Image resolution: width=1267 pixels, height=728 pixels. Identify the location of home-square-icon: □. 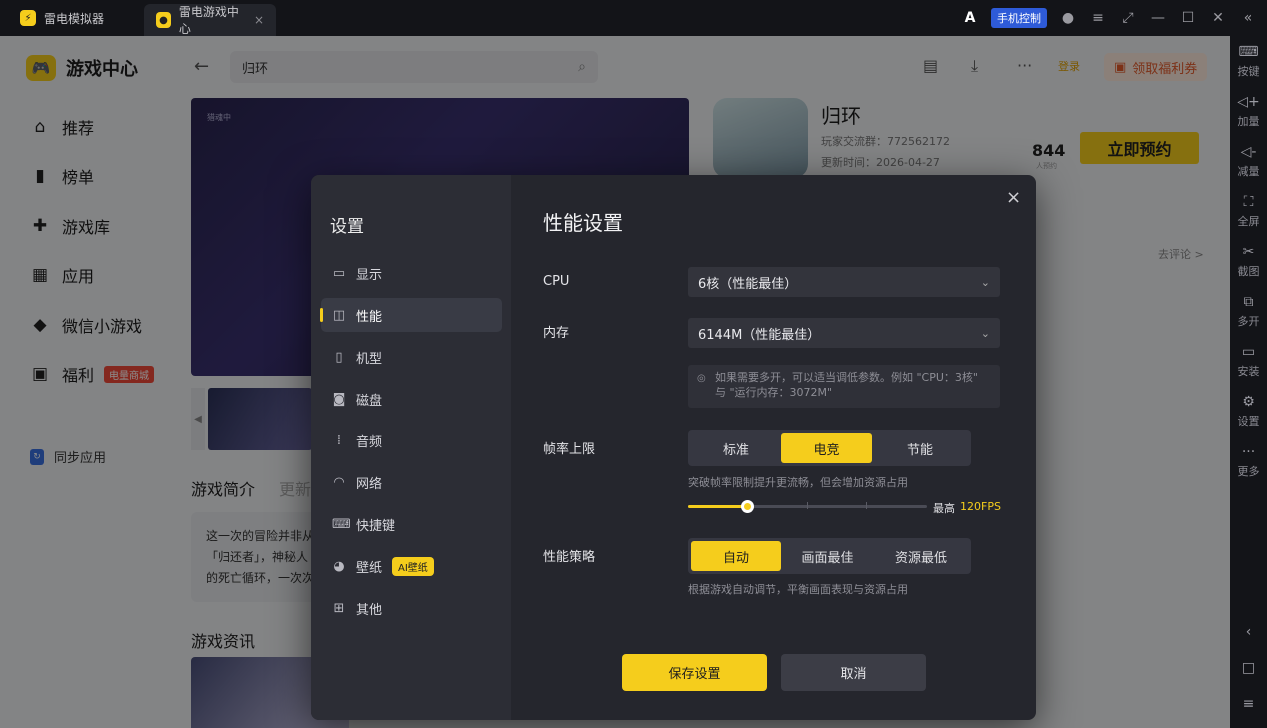
(1248, 668).